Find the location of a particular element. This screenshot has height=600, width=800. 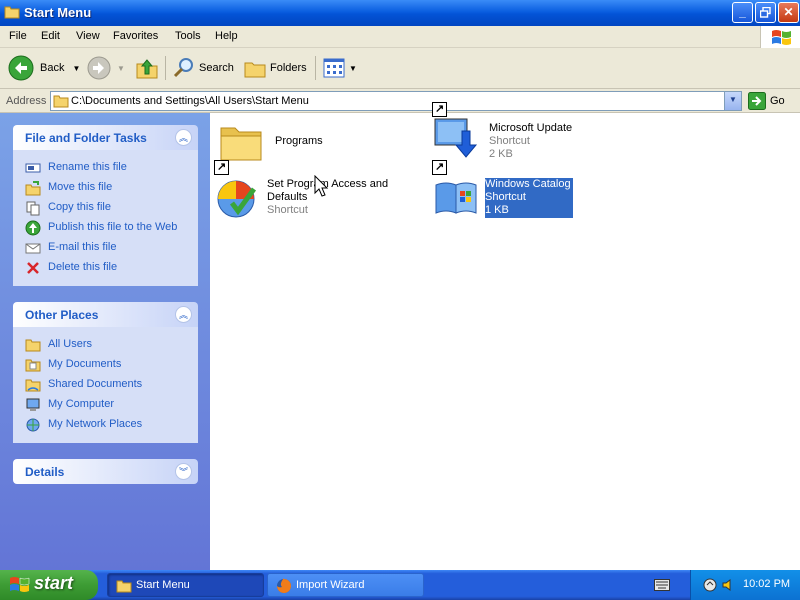

system-tray: 10:02 PM is located at coordinates (745, 585).